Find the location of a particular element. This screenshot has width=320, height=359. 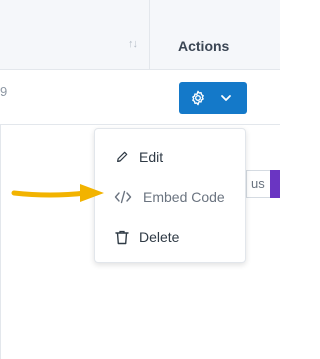

menu-item-edit: Edit is located at coordinates (171, 157).